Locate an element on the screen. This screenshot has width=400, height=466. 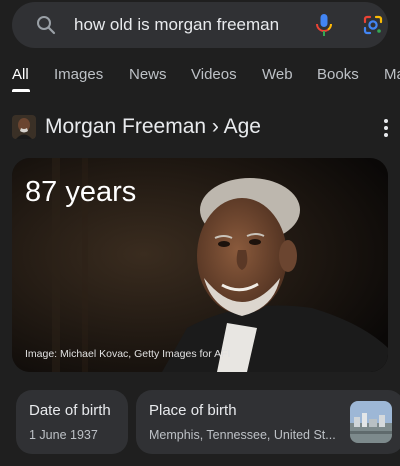
search-icon is located at coordinates (46, 25).